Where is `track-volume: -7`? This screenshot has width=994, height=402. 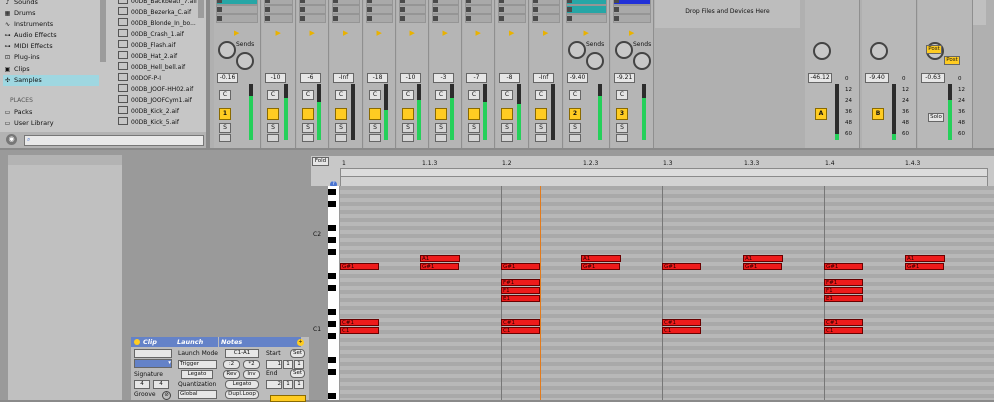
track-volume: -7 is located at coordinates (476, 78).